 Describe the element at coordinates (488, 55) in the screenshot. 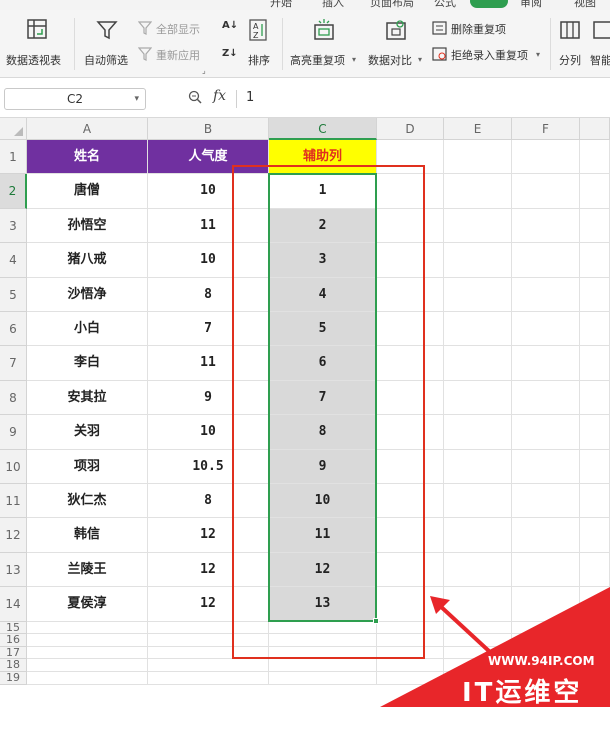

I see `reject-duplicates-button: 拒绝录入重复项 ▾` at that location.